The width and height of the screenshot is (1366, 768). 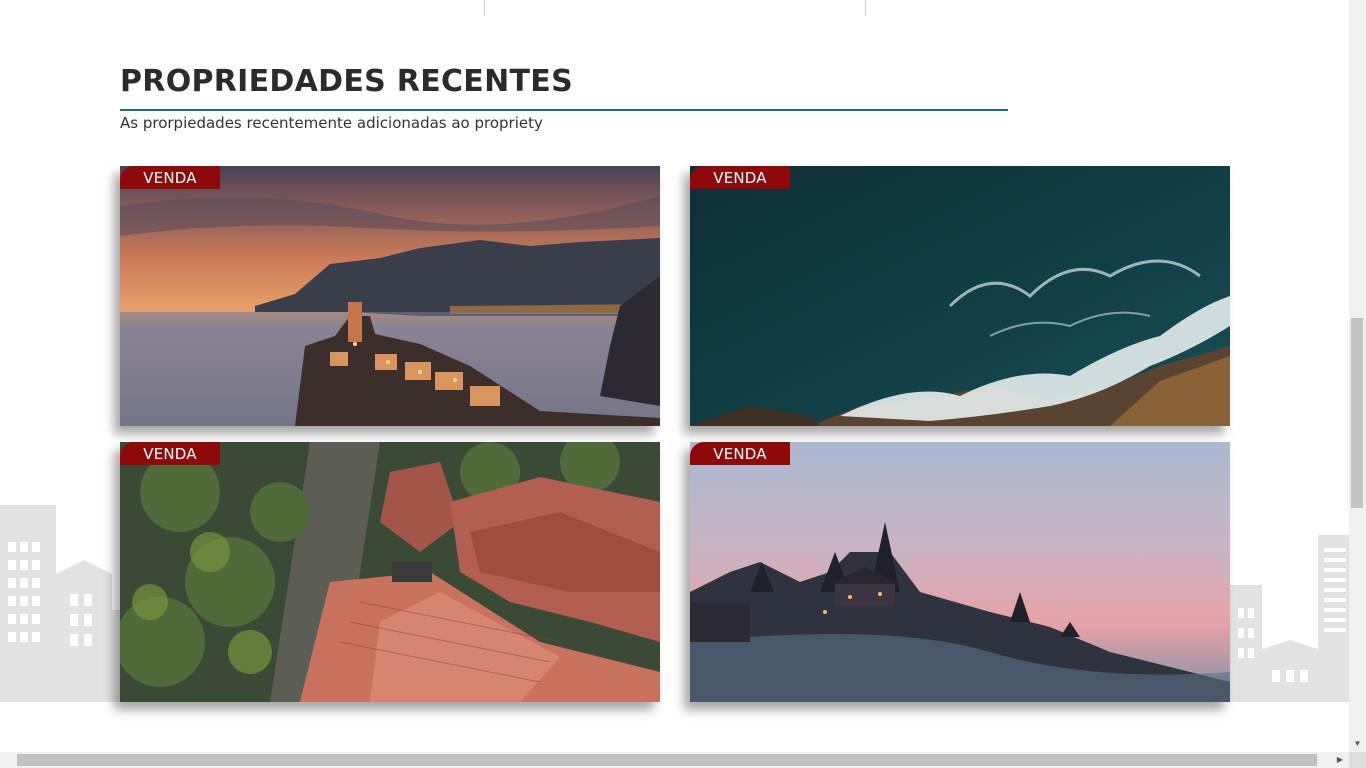 I want to click on property-photo-red-roofs, so click(x=390, y=572).